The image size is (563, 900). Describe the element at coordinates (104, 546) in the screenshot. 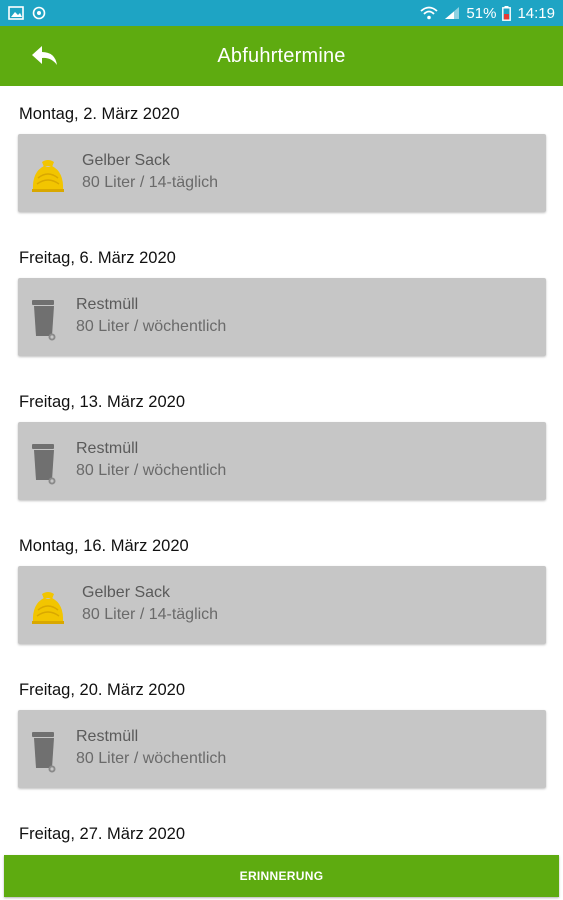

I see `pickup-date: Montag, 16. März 2020` at that location.